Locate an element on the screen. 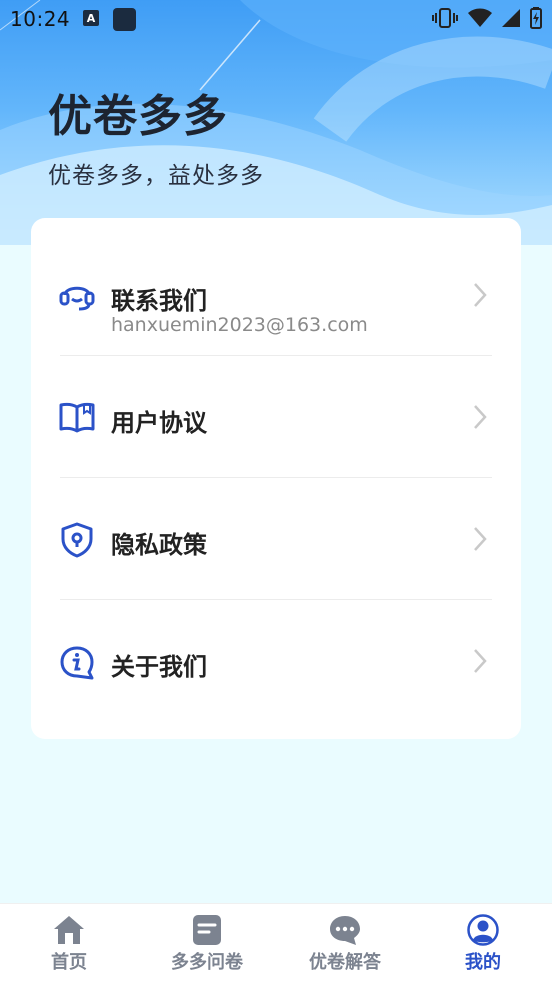 The image size is (552, 981). tab-label: 我的 is located at coordinates (483, 962).